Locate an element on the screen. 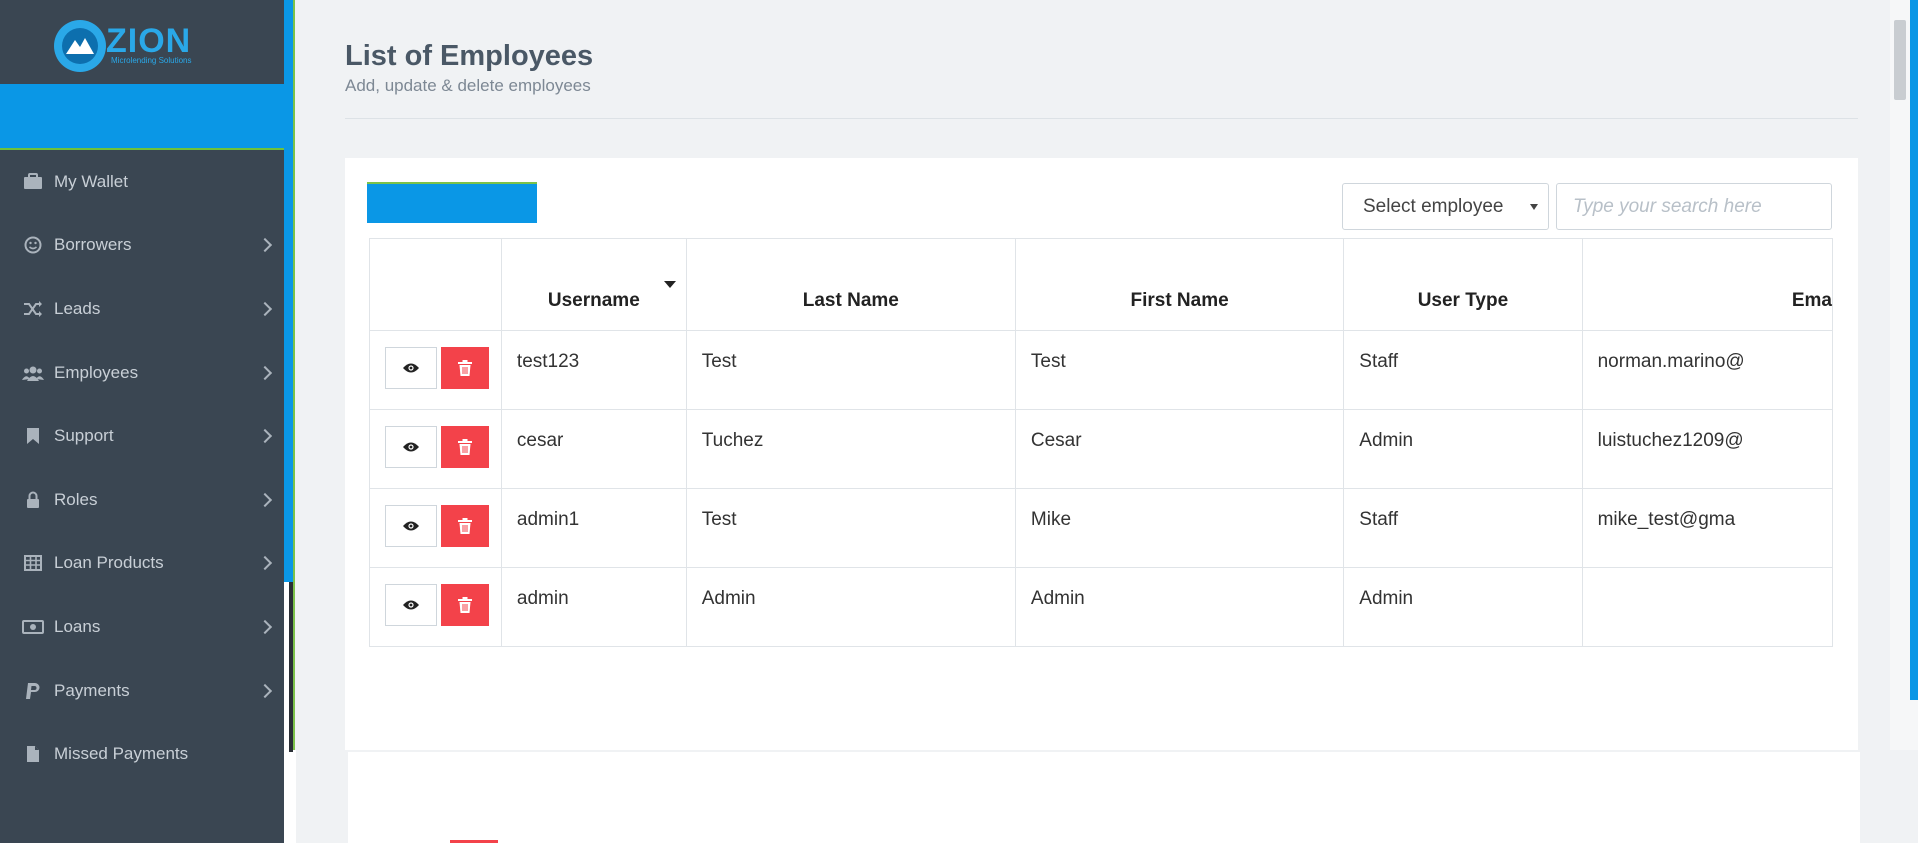 This screenshot has height=843, width=1918. logo-subtitle: Microlending Solutions is located at coordinates (151, 60).